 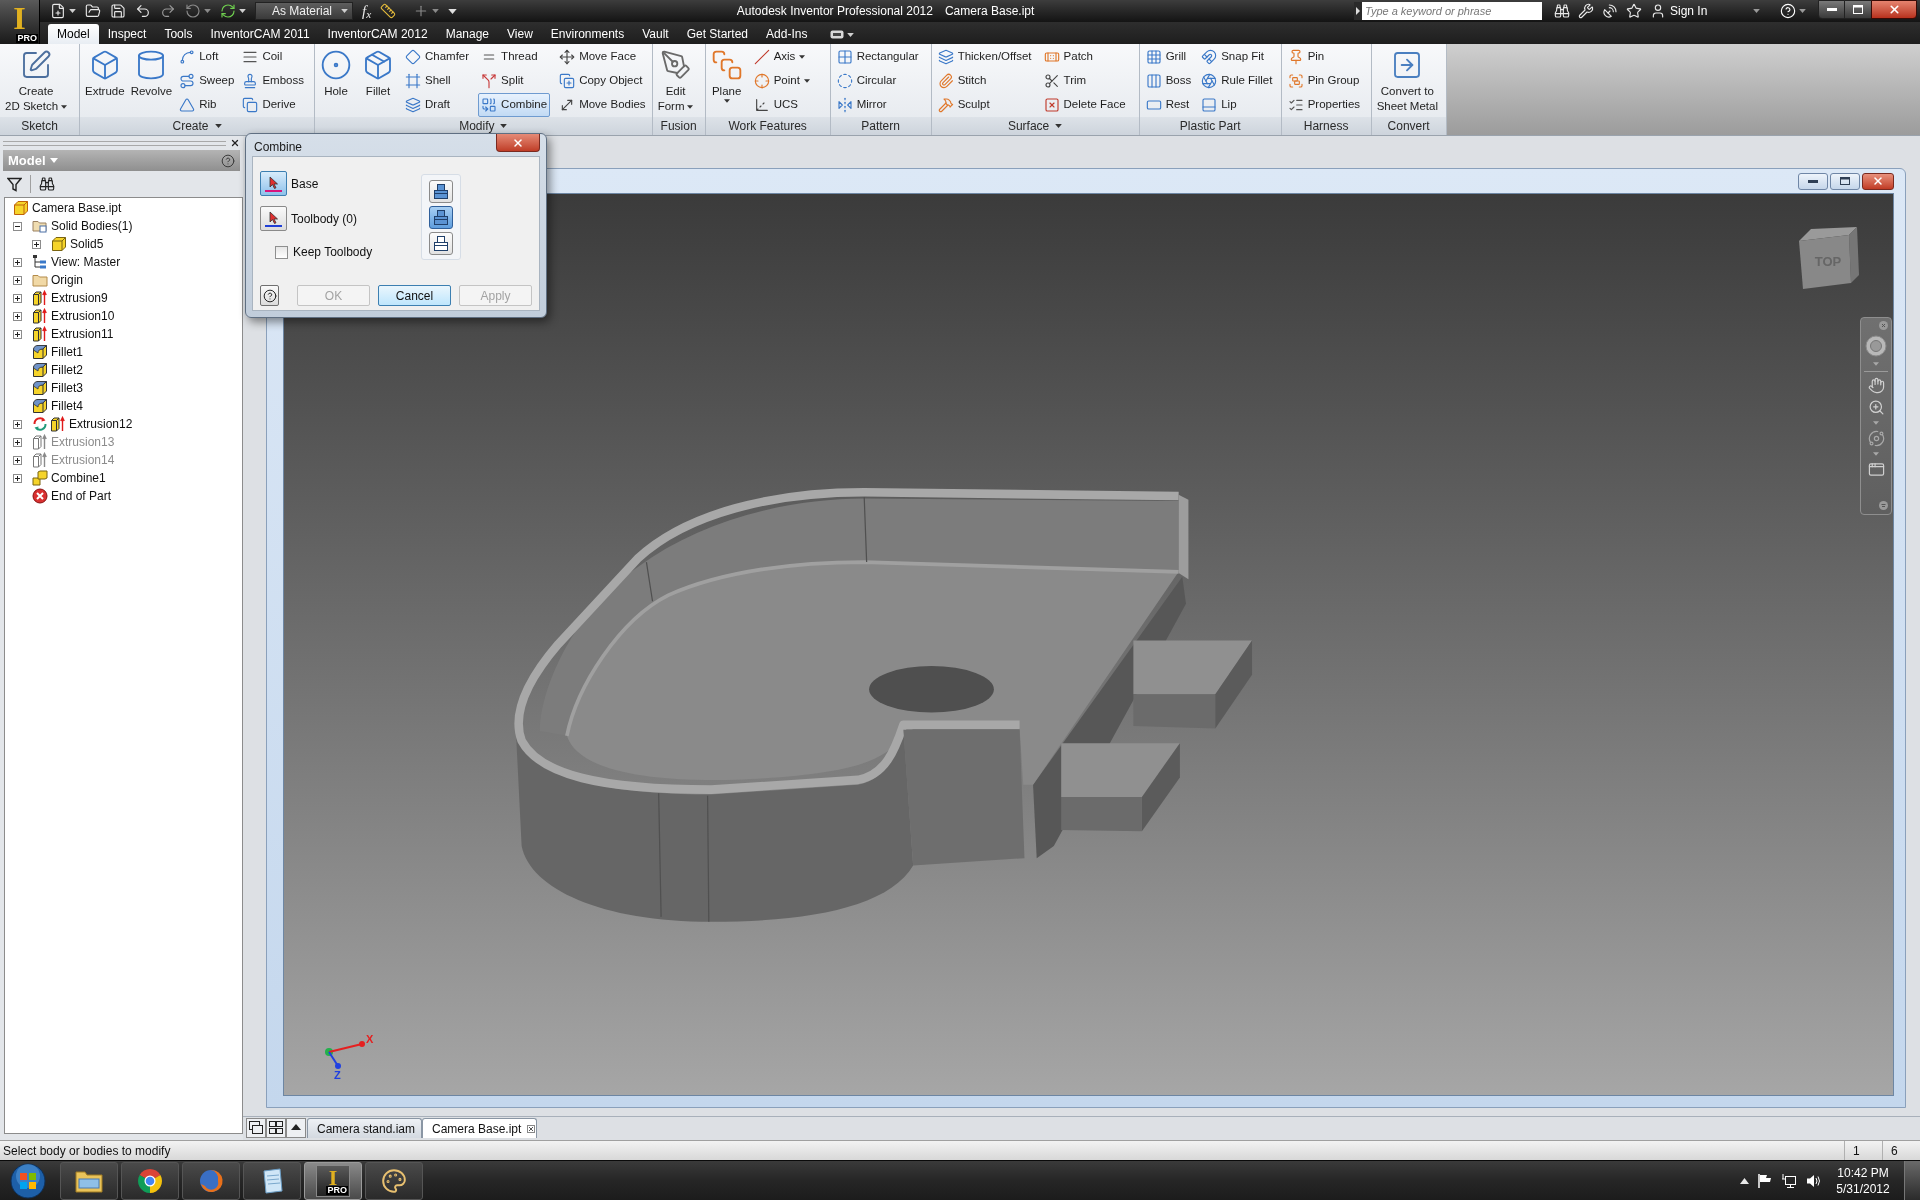 I want to click on ribbon-button: Fillet, so click(x=378, y=81).